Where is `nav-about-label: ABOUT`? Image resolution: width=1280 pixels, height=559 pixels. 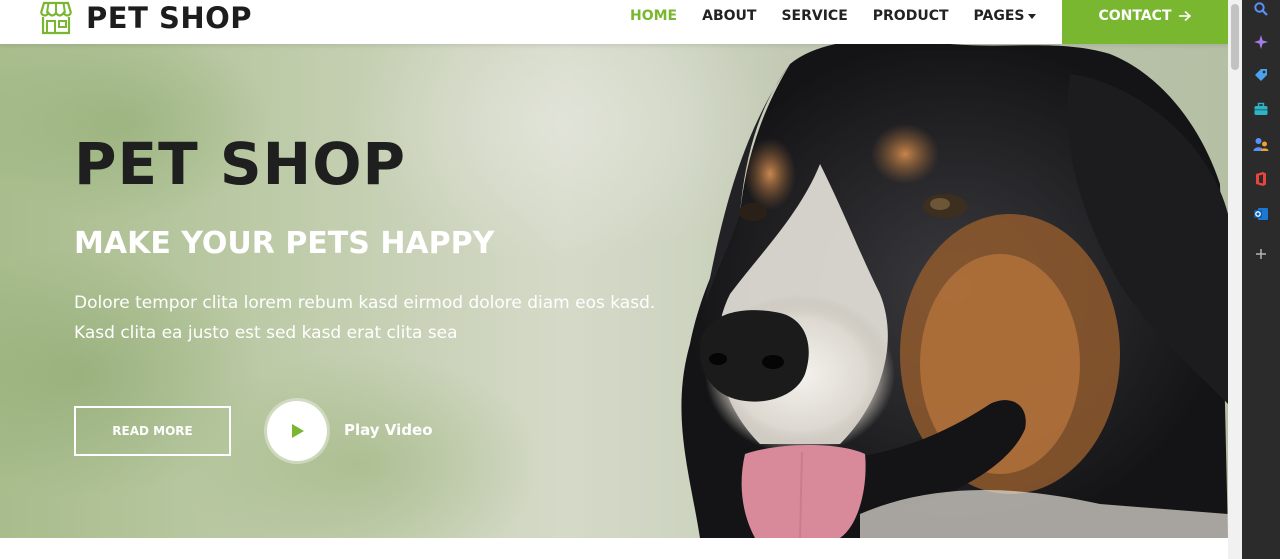
nav-about-label: ABOUT is located at coordinates (729, 16).